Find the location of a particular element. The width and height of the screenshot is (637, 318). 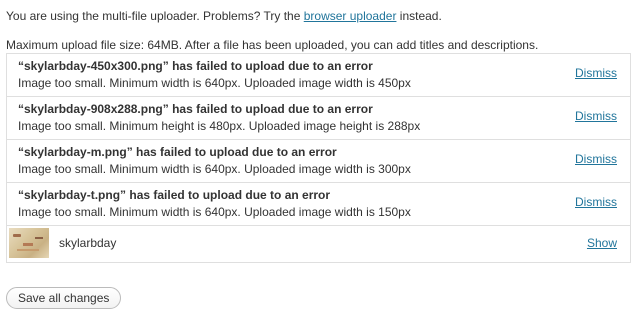

intro-text-after: instead. is located at coordinates (419, 16).